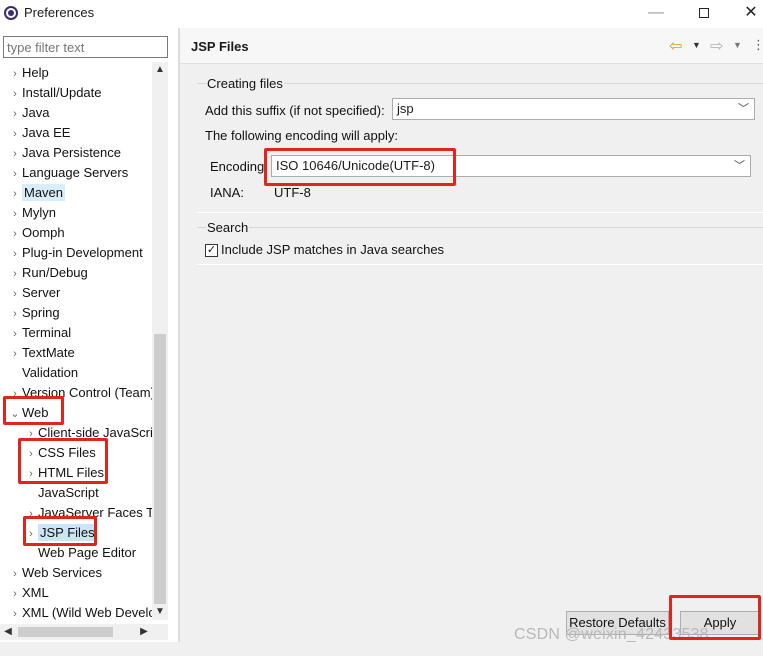 The width and height of the screenshot is (763, 656). What do you see at coordinates (656, 14) in the screenshot?
I see `minimize-button: —` at bounding box center [656, 14].